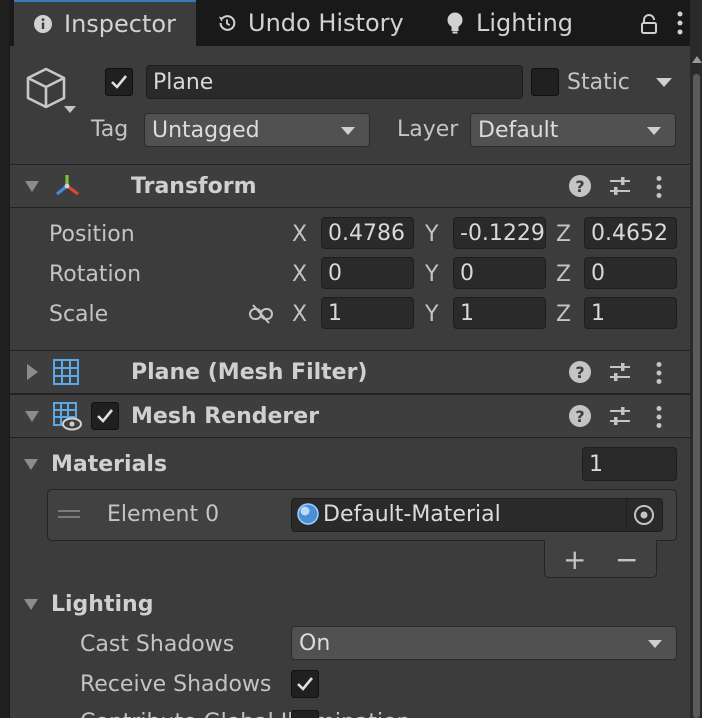 The width and height of the screenshot is (702, 718). What do you see at coordinates (227, 23) in the screenshot?
I see `history-icon` at bounding box center [227, 23].